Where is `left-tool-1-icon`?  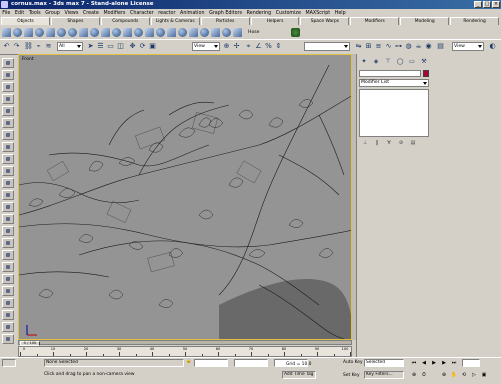
left-tool-1-icon is located at coordinates (8, 63).